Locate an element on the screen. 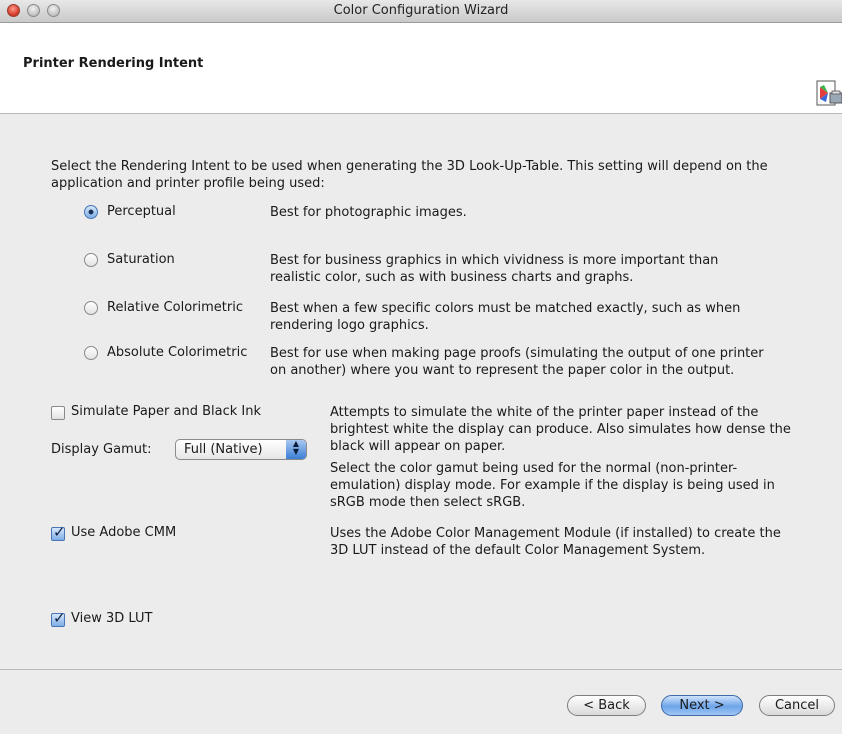  saturation-radio is located at coordinates (91, 260).